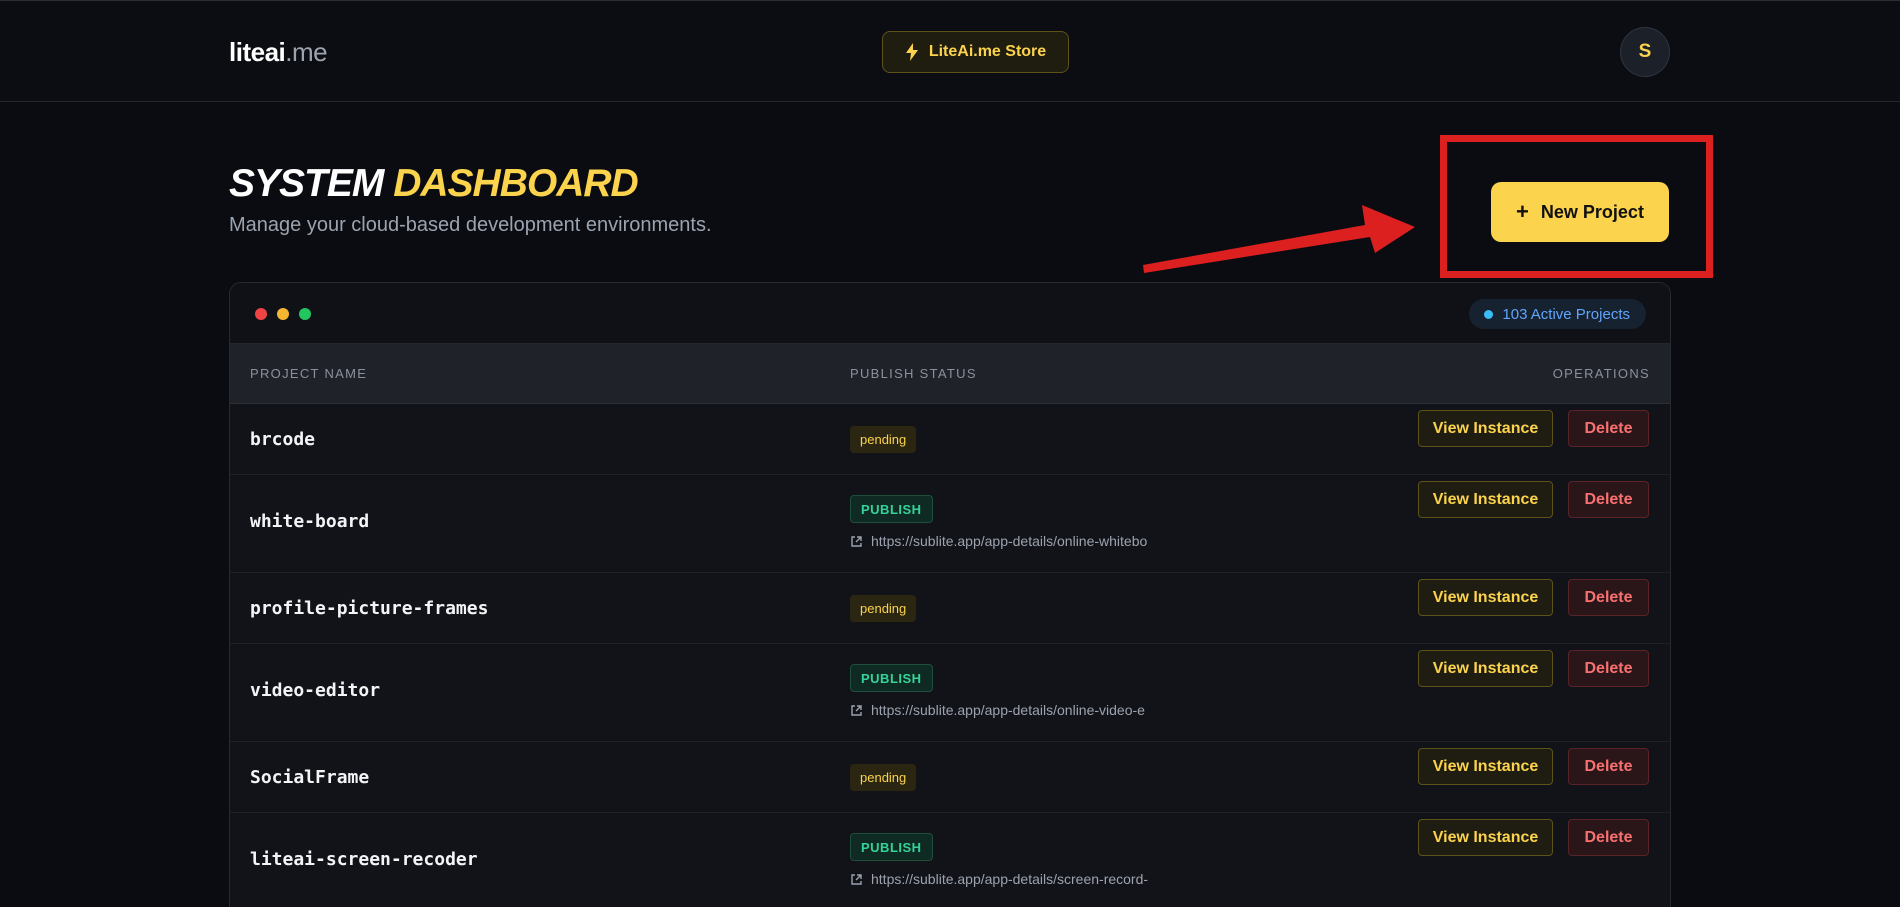 The image size is (1900, 907). Describe the element at coordinates (364, 859) in the screenshot. I see `project-name: liteai-screen-recoder` at that location.